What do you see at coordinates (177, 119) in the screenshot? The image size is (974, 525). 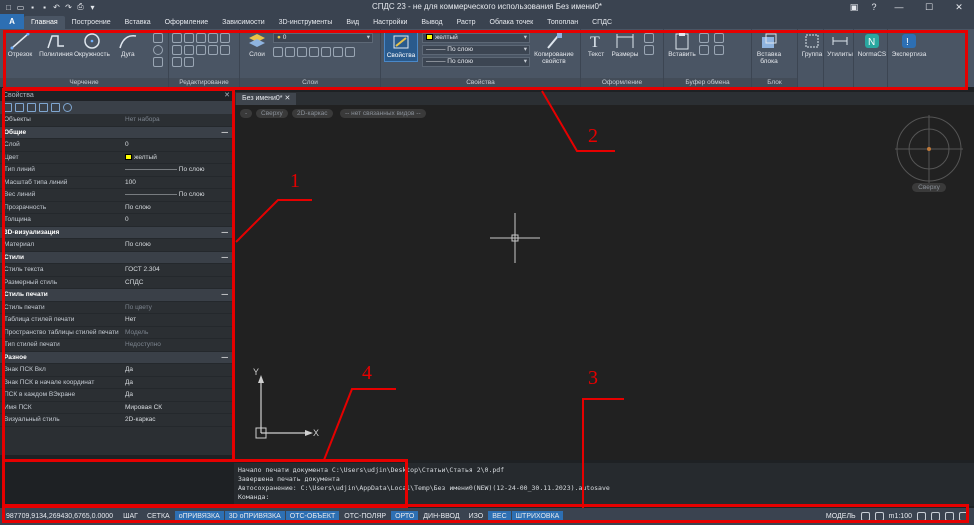 I see `property-value: Нет набора` at bounding box center [177, 119].